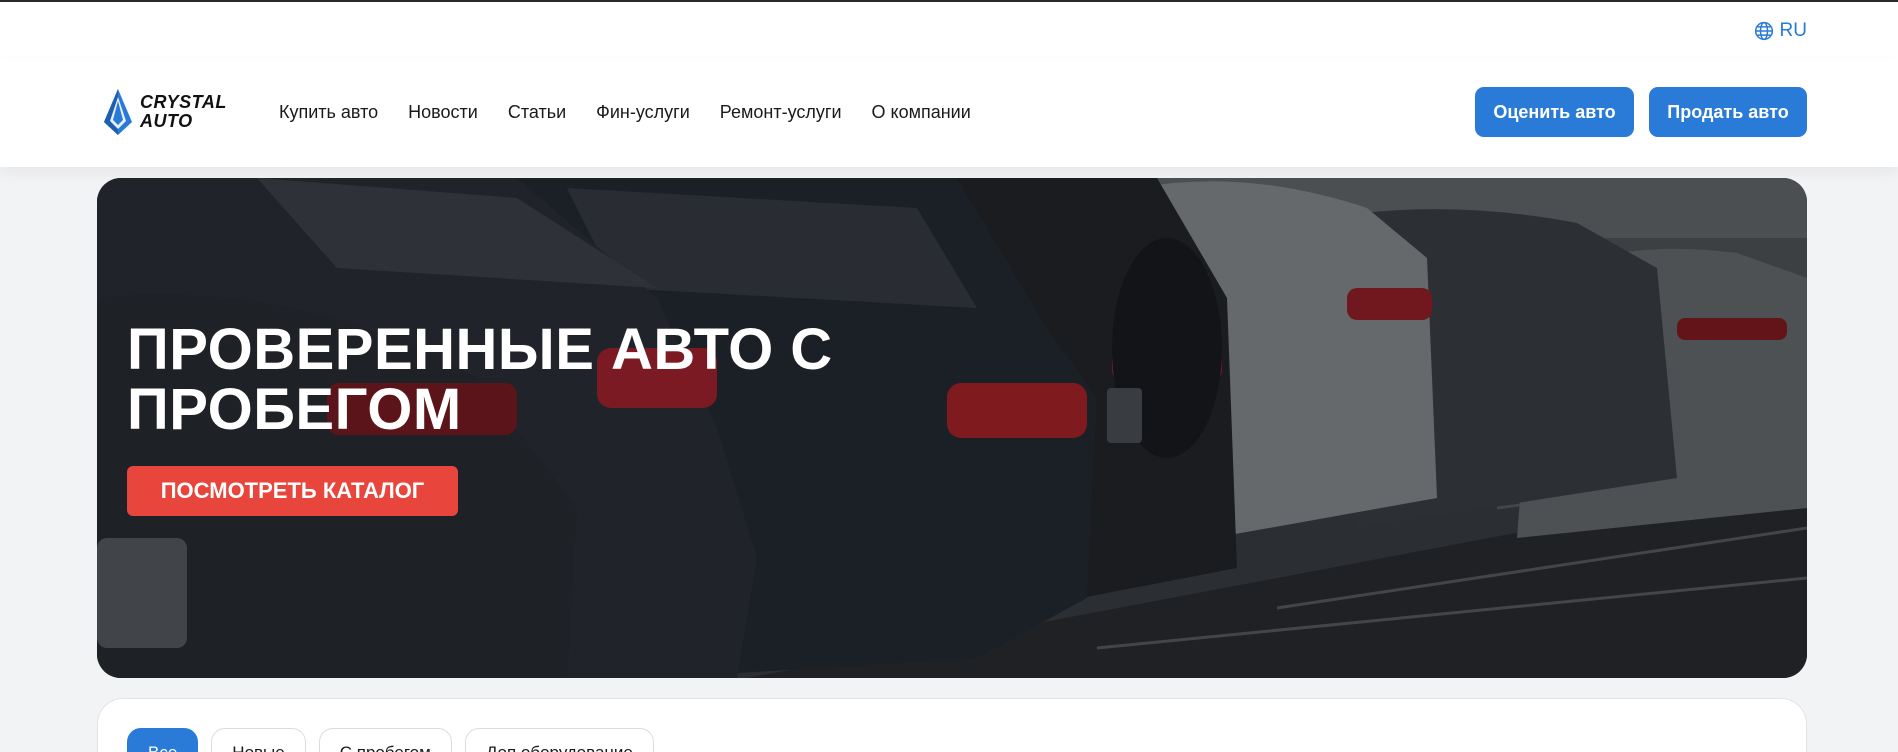 The width and height of the screenshot is (1898, 752). I want to click on logo-line-1: CRYSTAL, so click(183, 102).